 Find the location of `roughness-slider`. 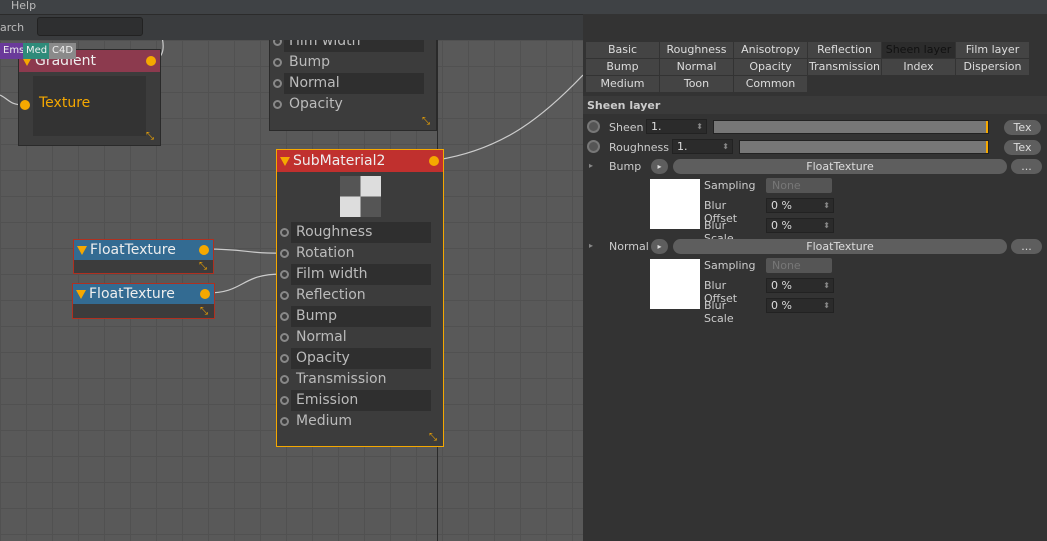

roughness-slider is located at coordinates (864, 147).